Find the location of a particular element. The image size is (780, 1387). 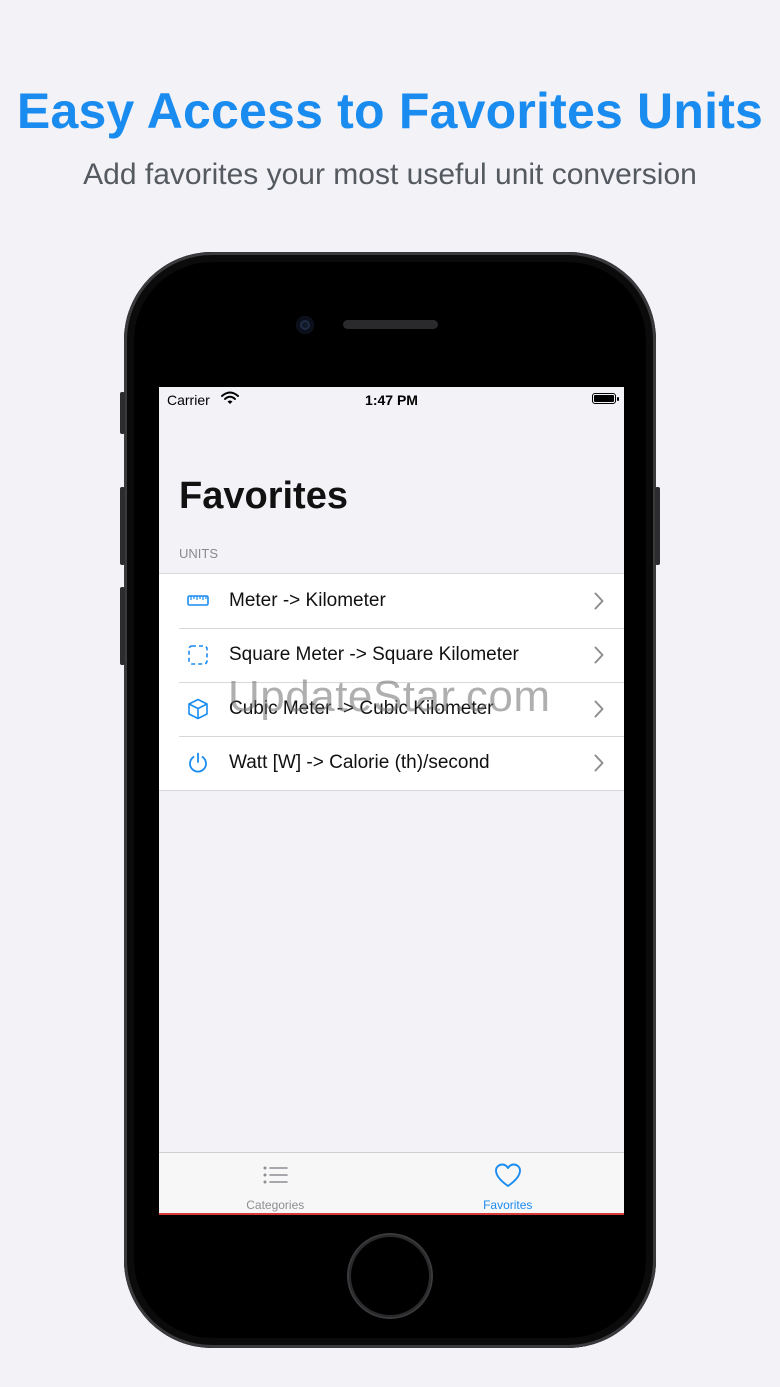

list-item: Watt [W] -> Calorie (th)/second is located at coordinates (391, 763).